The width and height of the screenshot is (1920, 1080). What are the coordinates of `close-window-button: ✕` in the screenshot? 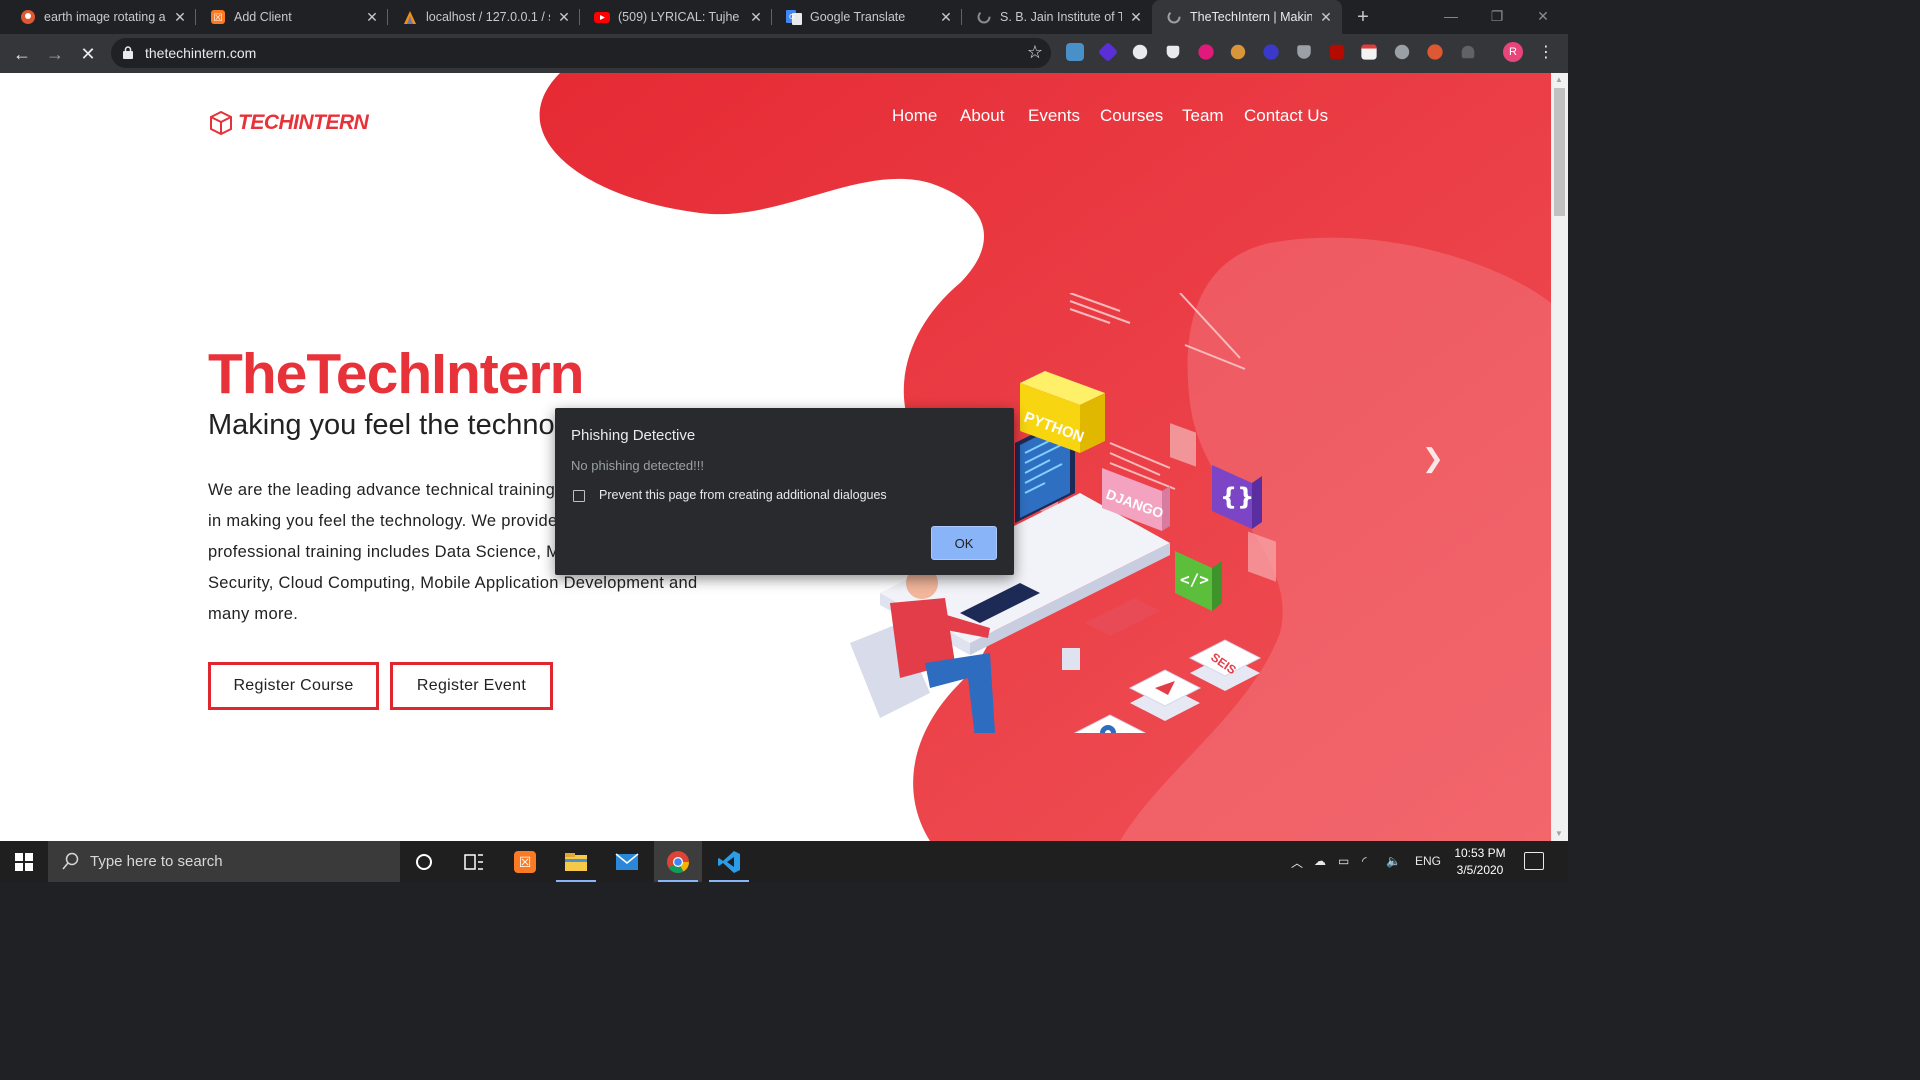 It's located at (1543, 16).